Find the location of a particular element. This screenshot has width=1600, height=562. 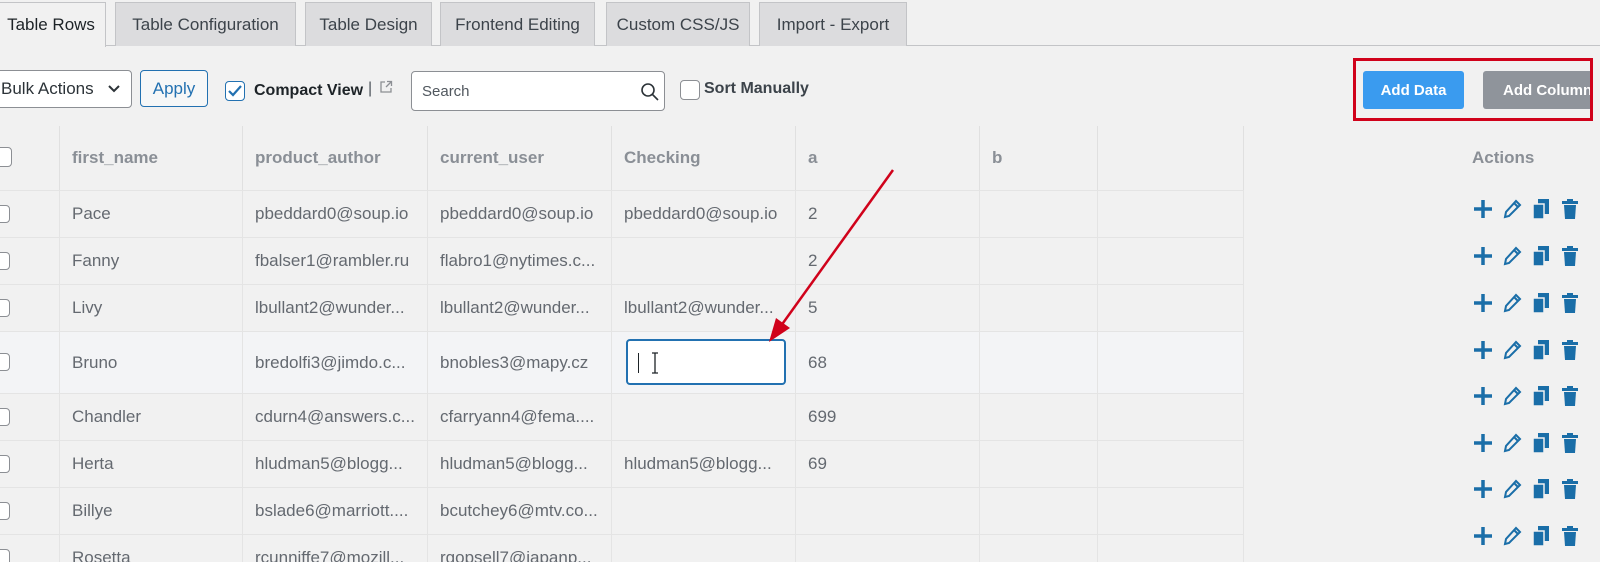

tab-table-rows: Table Rows is located at coordinates (53, 24).